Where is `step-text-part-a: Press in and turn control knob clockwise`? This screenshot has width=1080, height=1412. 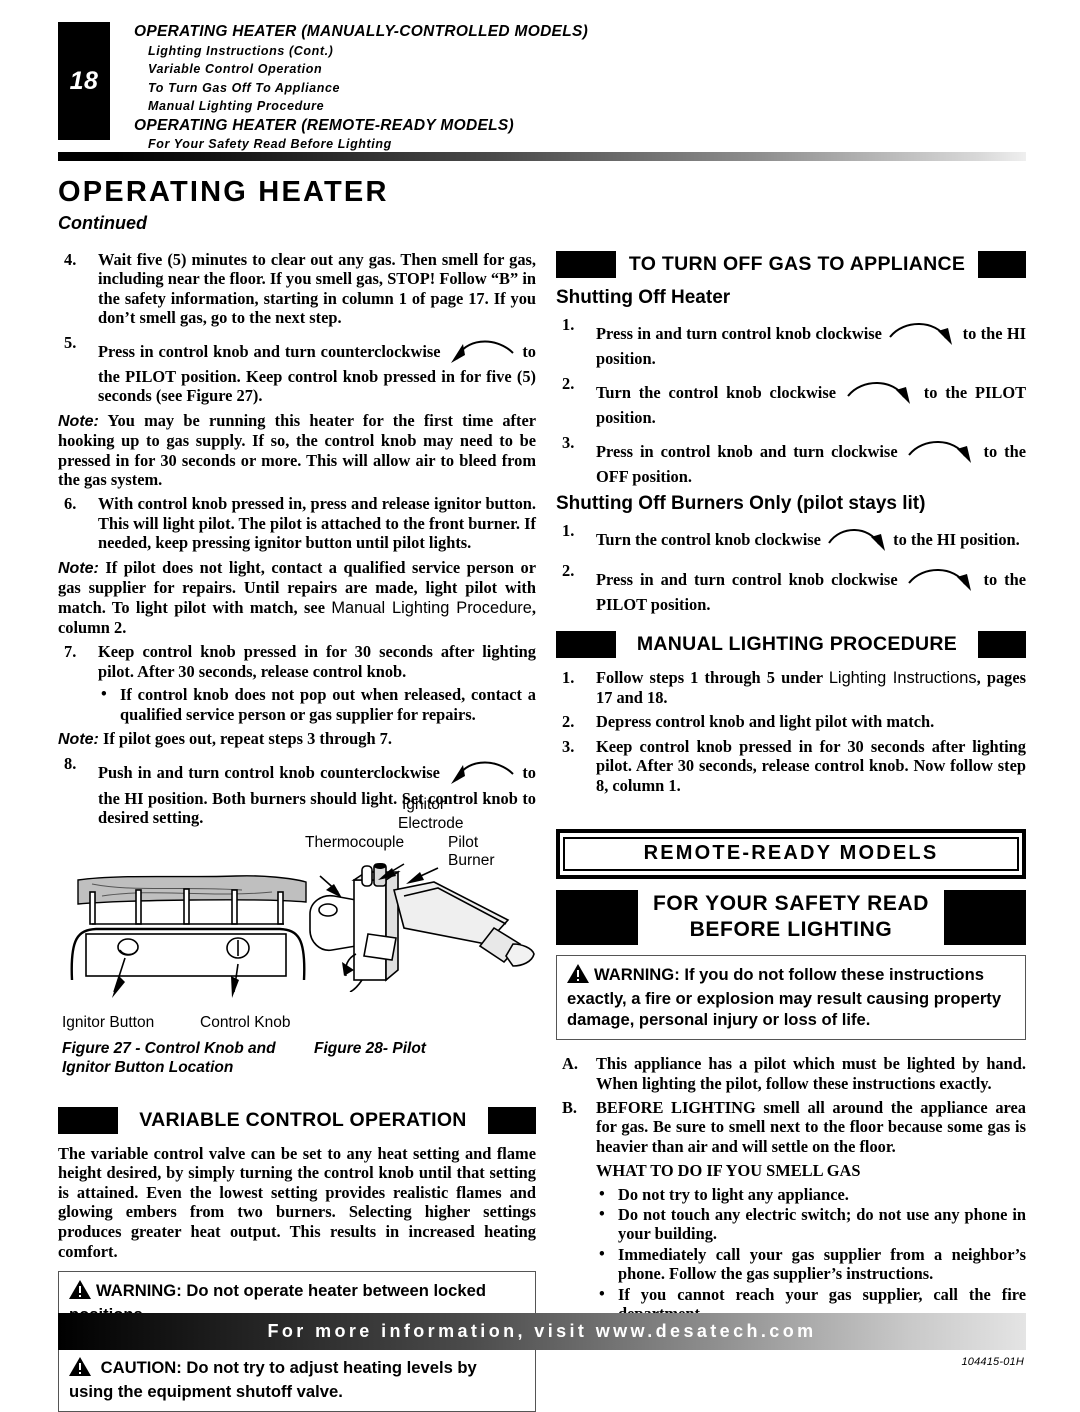 step-text-part-a: Press in and turn control knob clockwise is located at coordinates (739, 333).